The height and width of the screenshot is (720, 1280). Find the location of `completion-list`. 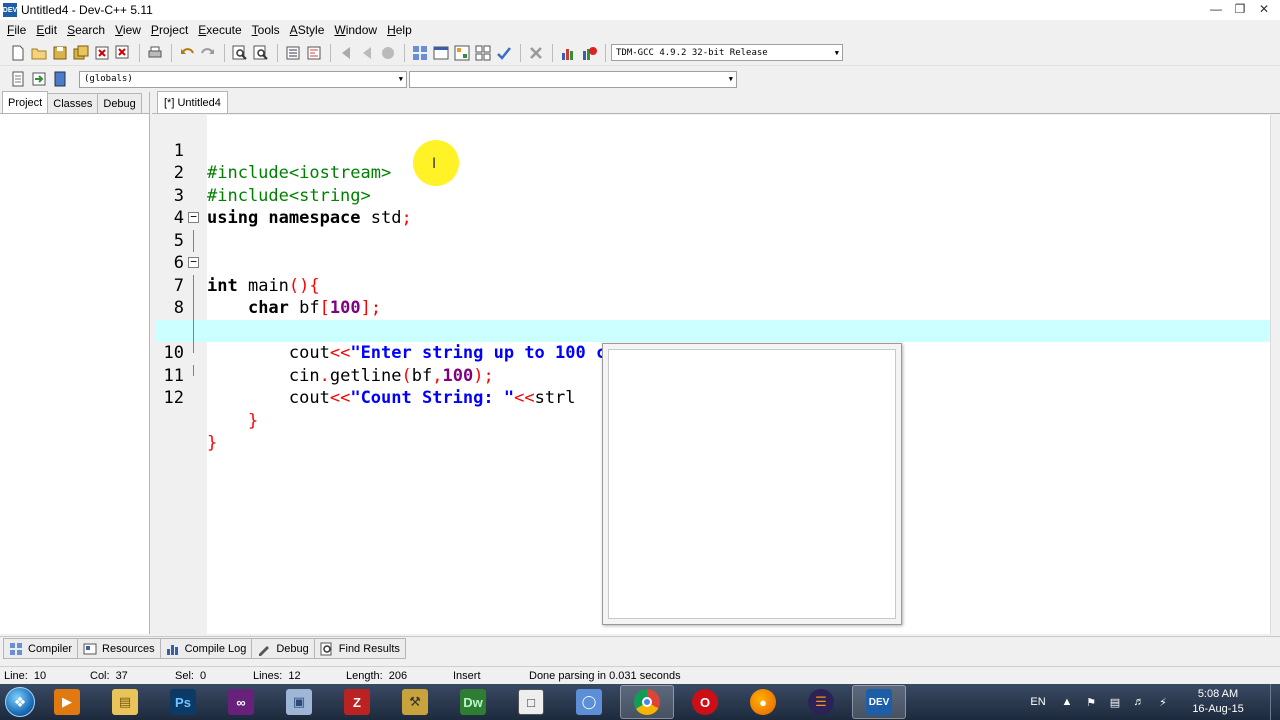

completion-list is located at coordinates (752, 484).